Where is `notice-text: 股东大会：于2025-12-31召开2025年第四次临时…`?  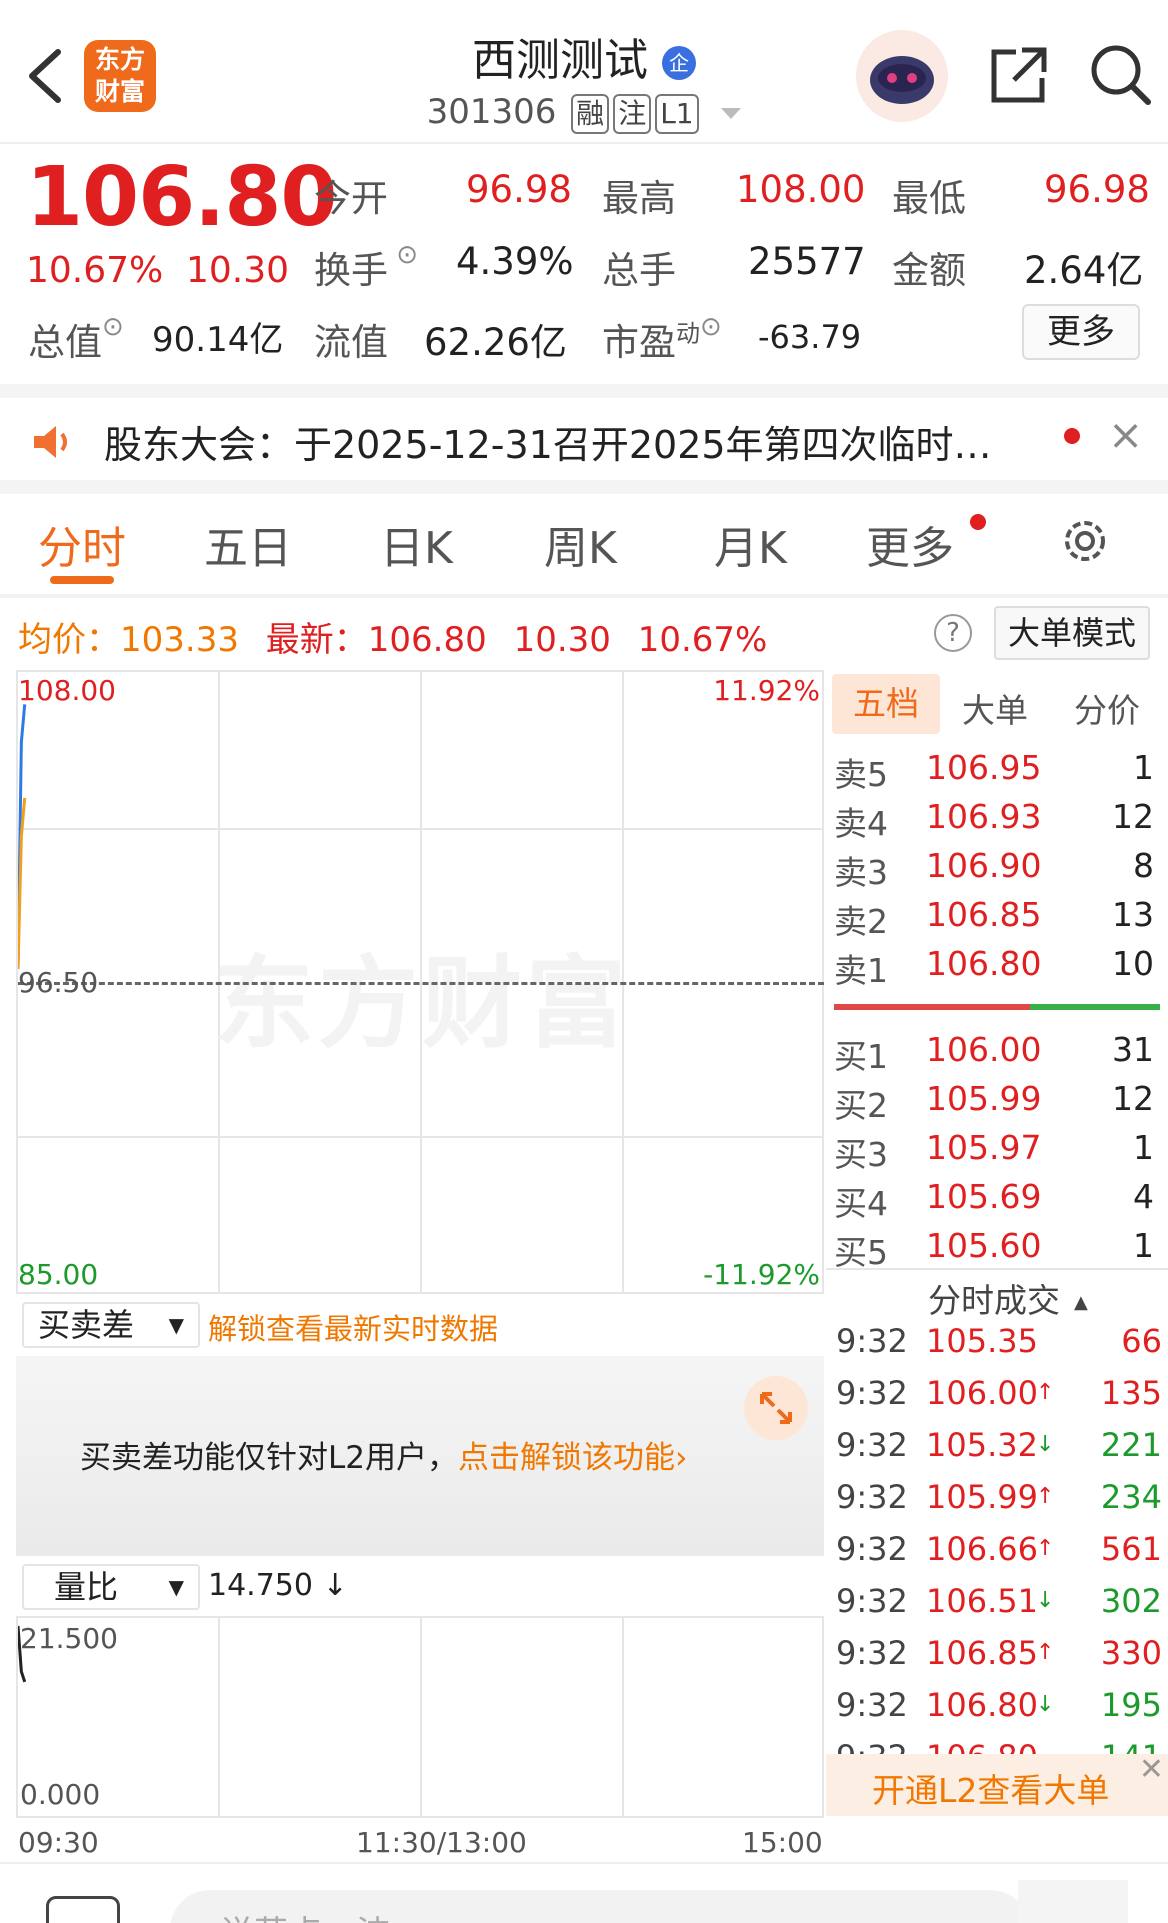
notice-text: 股东大会：于2025-12-31召开2025年第四次临时… is located at coordinates (548, 441).